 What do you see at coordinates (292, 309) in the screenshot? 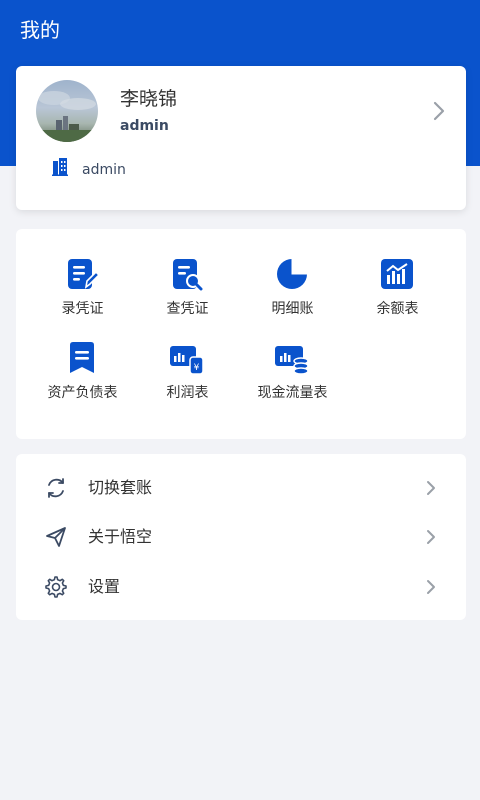
I see `function-label: 明细账` at bounding box center [292, 309].